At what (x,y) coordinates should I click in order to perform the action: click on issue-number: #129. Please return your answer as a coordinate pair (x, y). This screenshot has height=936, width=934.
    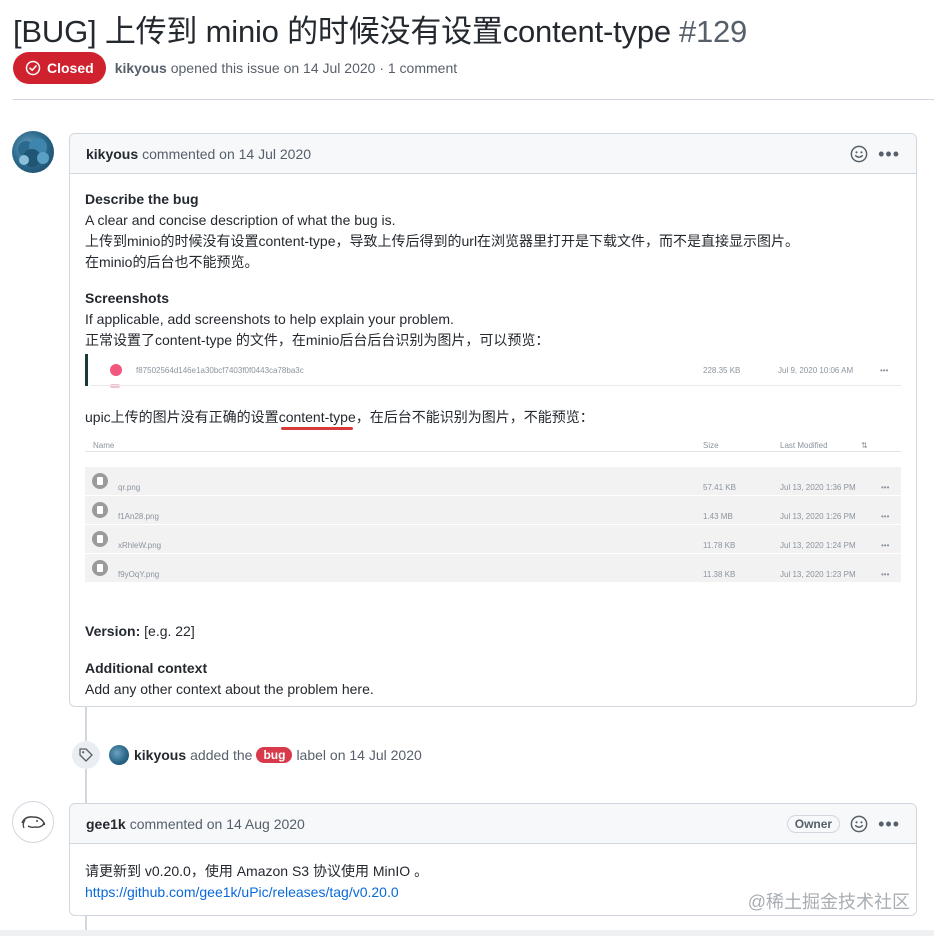
    Looking at the image, I should click on (713, 31).